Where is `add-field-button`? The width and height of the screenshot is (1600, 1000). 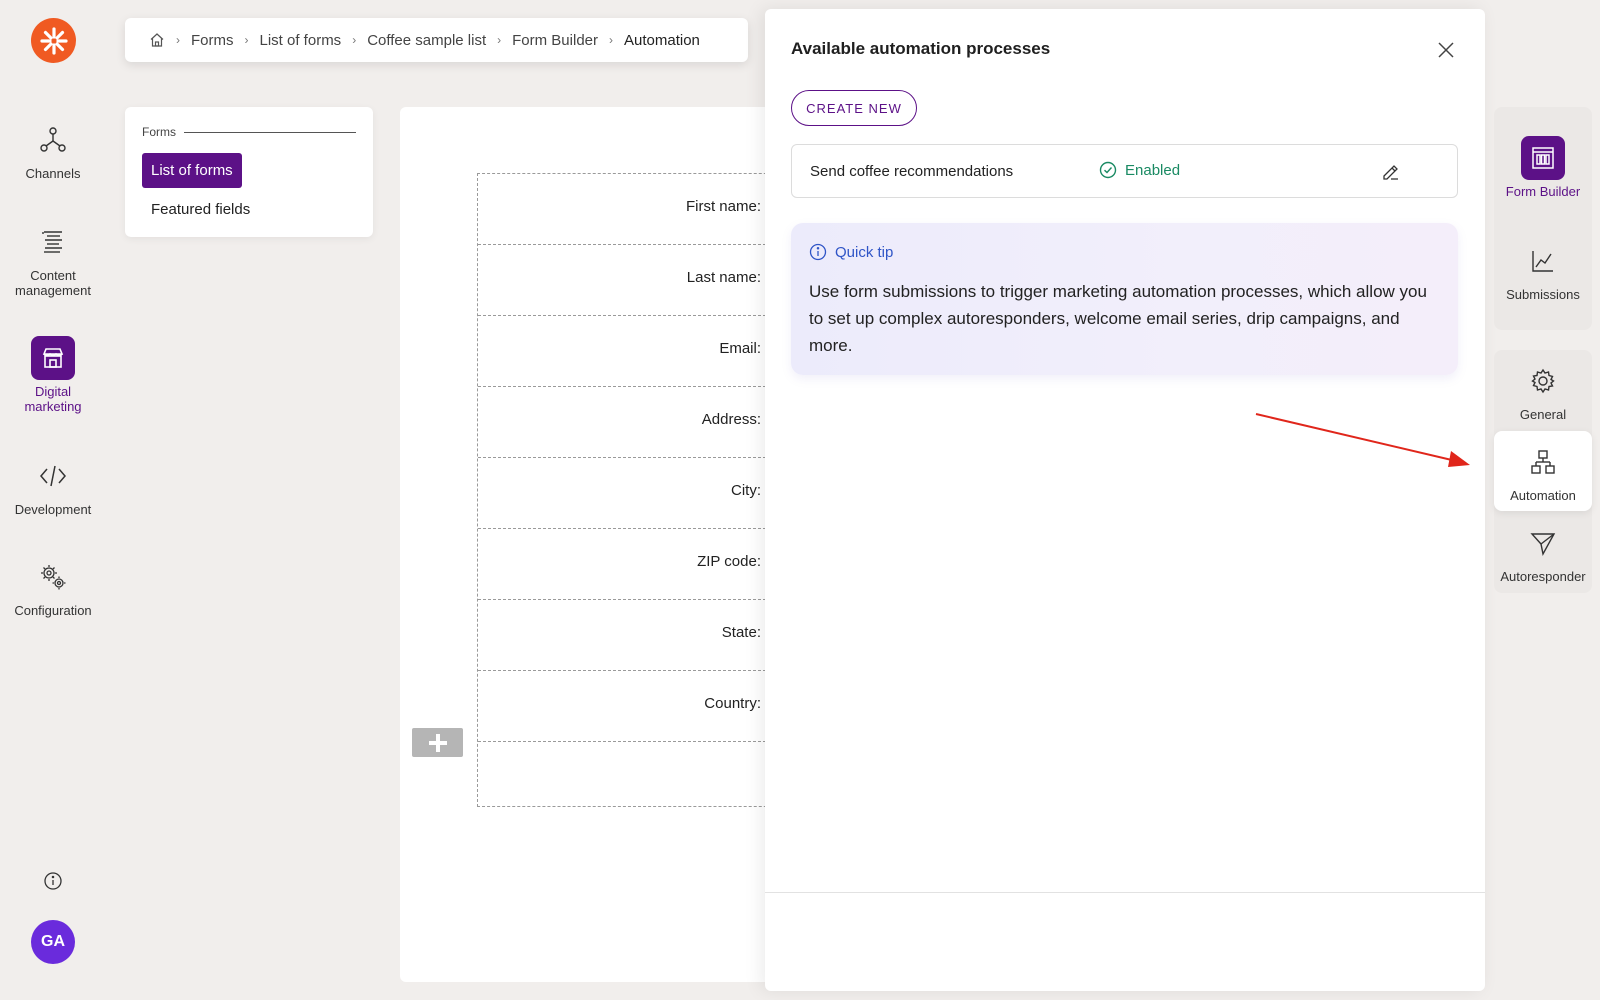 add-field-button is located at coordinates (437, 742).